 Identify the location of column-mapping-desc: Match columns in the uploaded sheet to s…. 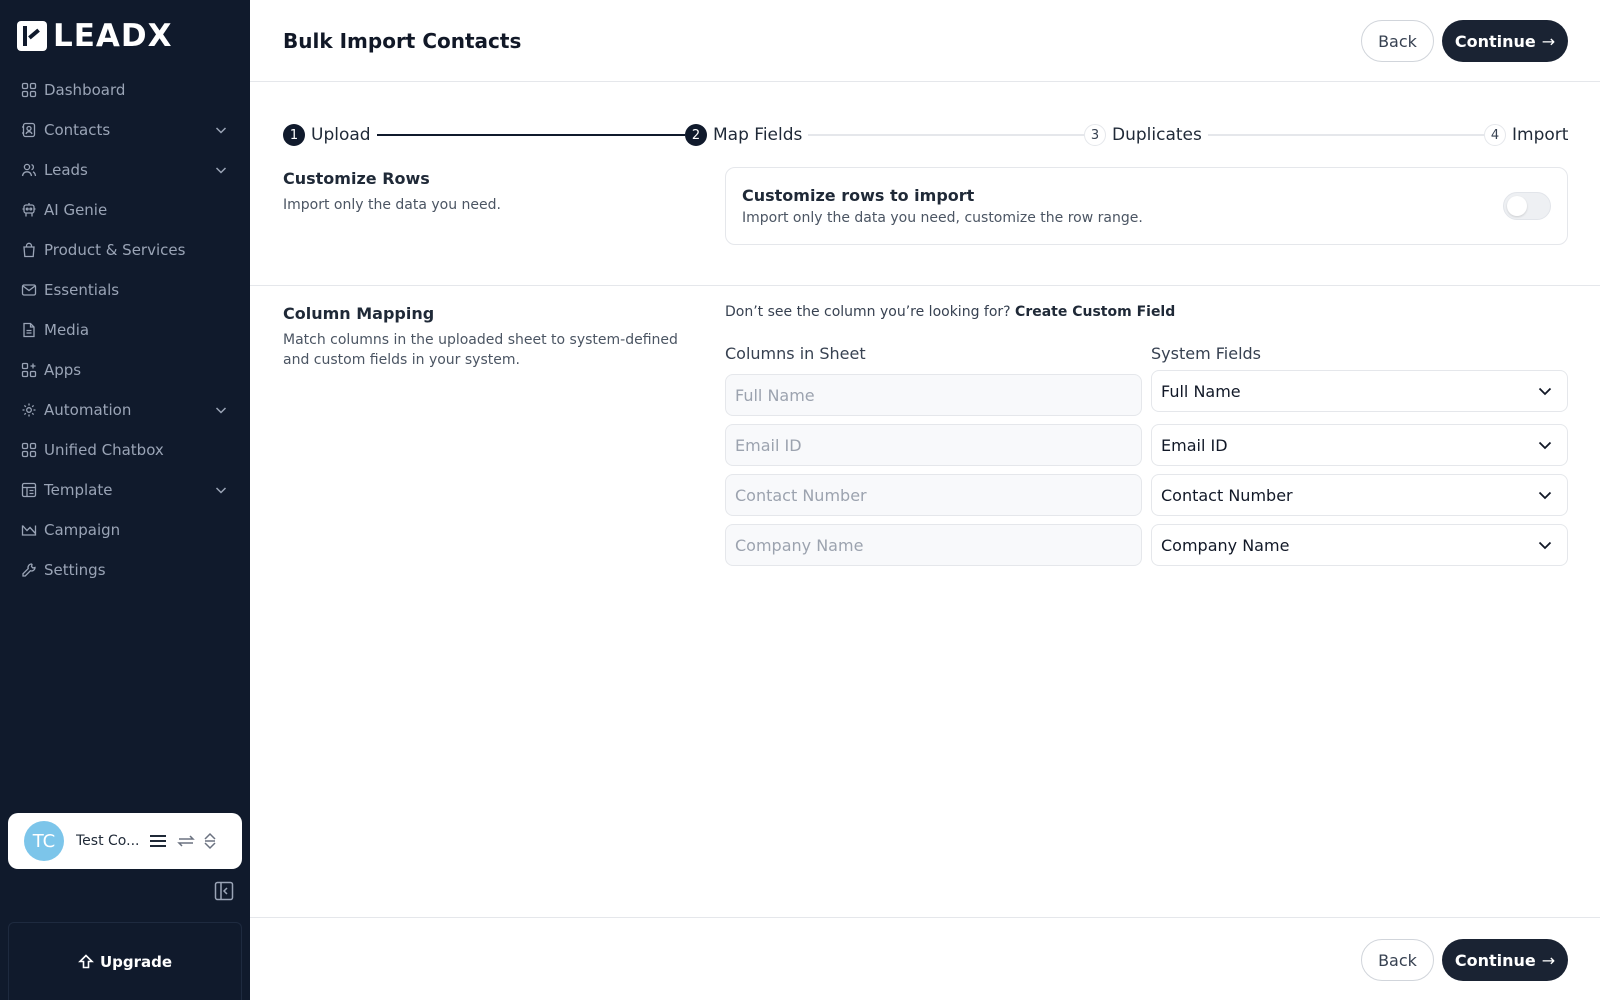
(480, 350).